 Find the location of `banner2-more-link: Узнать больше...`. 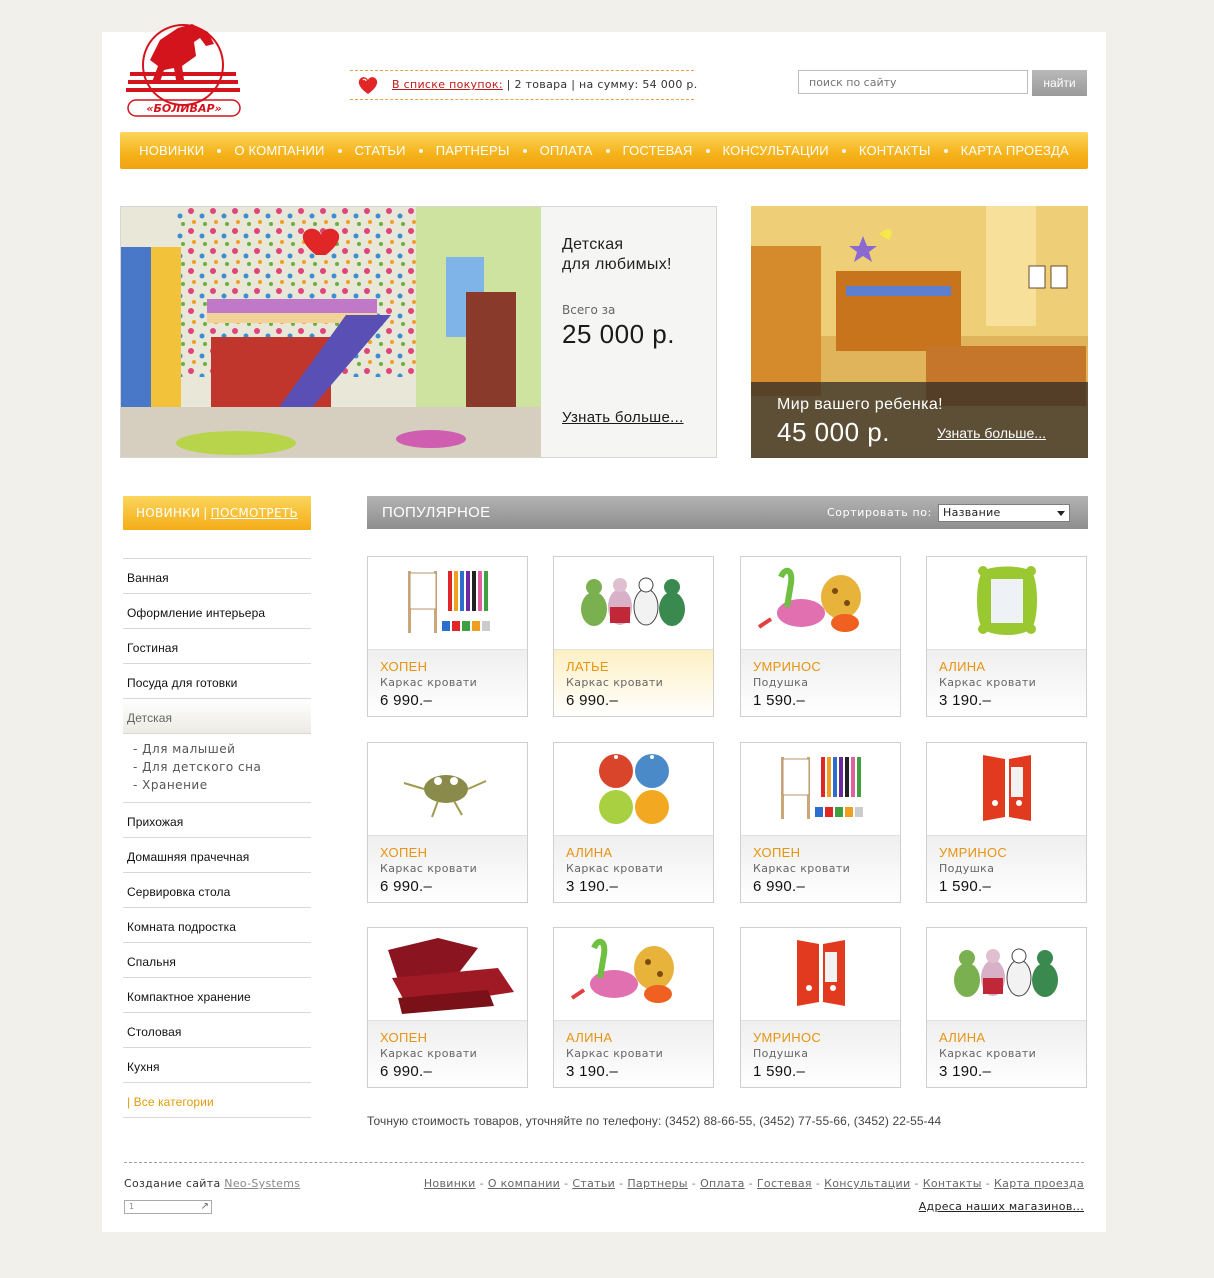

banner2-more-link: Узнать больше... is located at coordinates (991, 433).